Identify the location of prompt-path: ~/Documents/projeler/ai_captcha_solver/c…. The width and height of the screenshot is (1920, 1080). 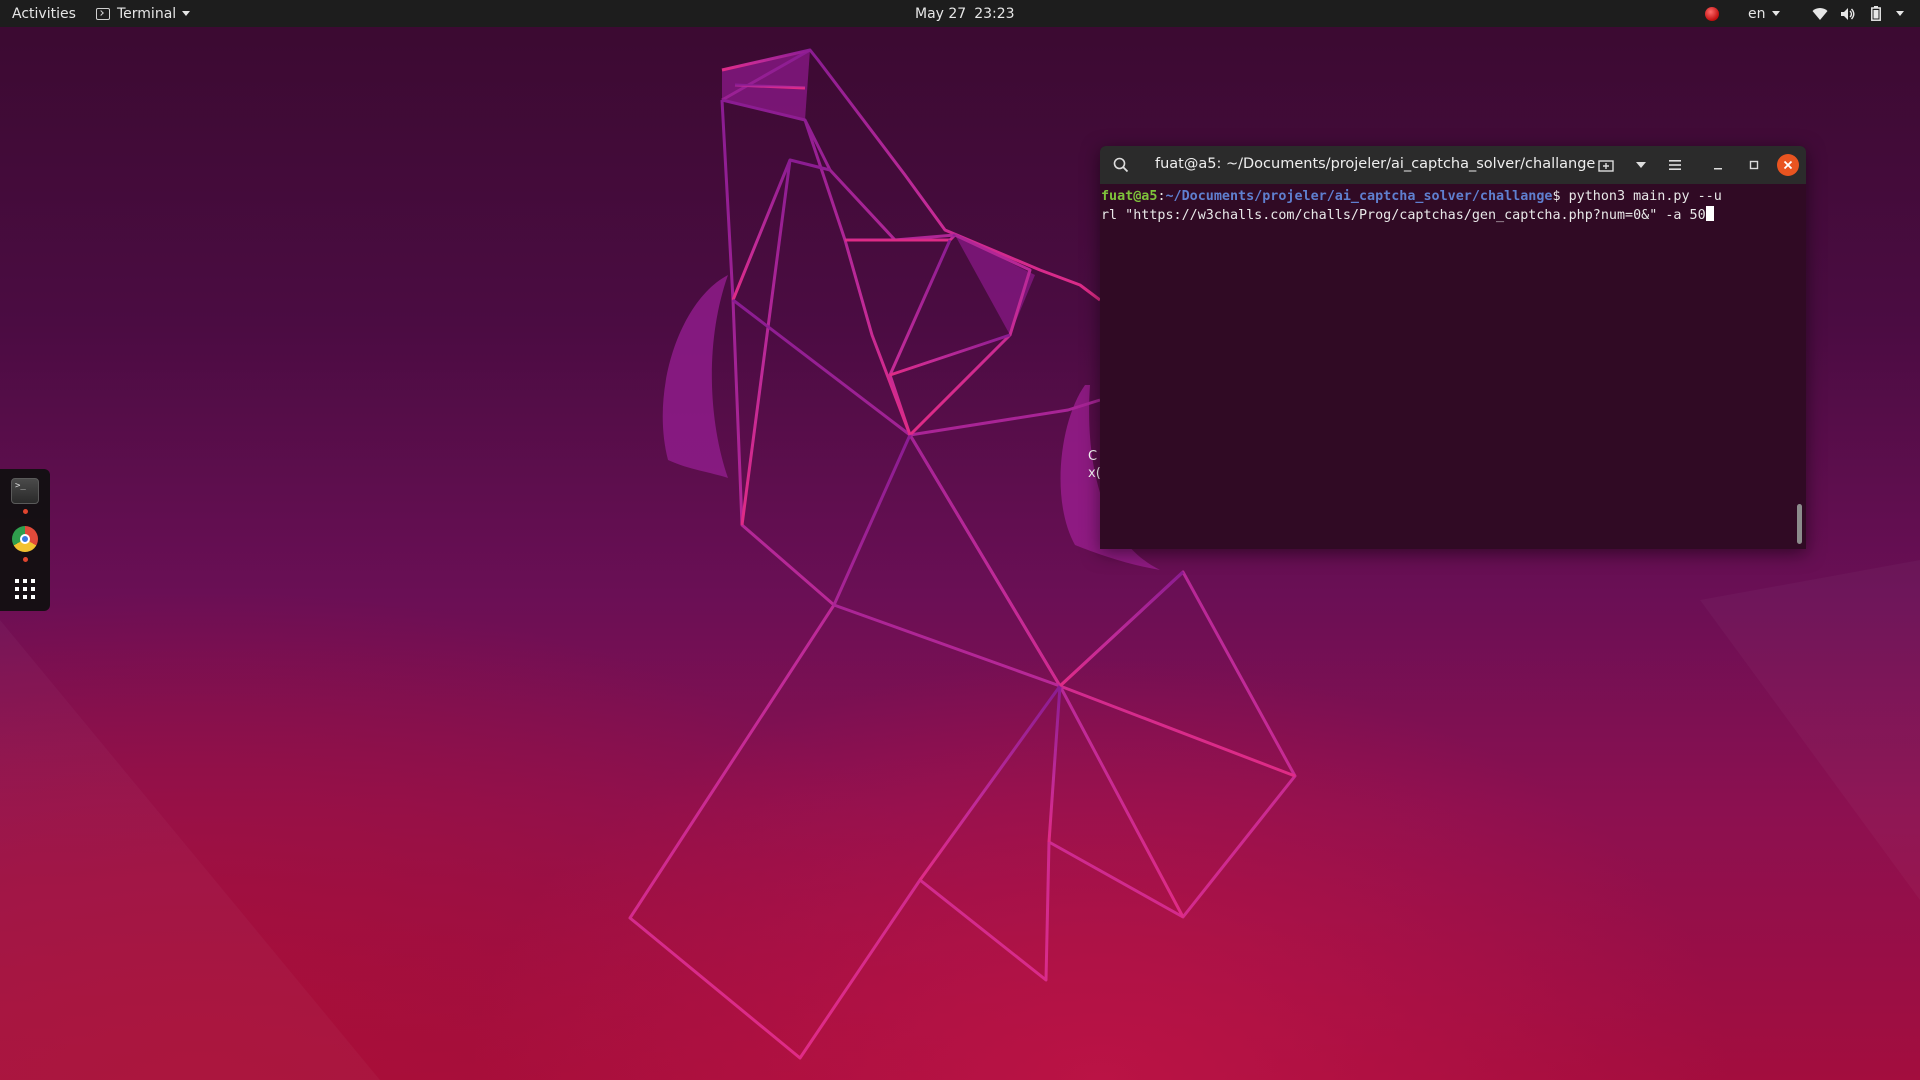
(1359, 196).